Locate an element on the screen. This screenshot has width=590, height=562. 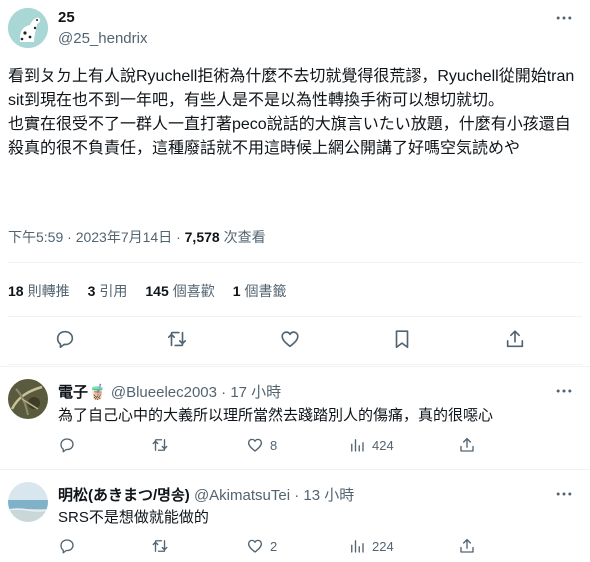
tweet-meta: 下午5:59 · 2023年7月14日 · 7,578 次查看 is located at coordinates (137, 237).